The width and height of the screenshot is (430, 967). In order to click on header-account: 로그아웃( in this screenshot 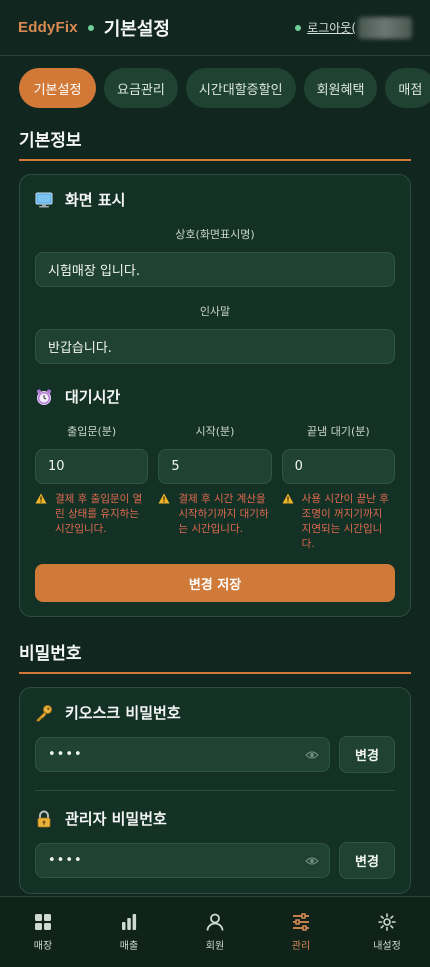, I will do `click(353, 27)`.